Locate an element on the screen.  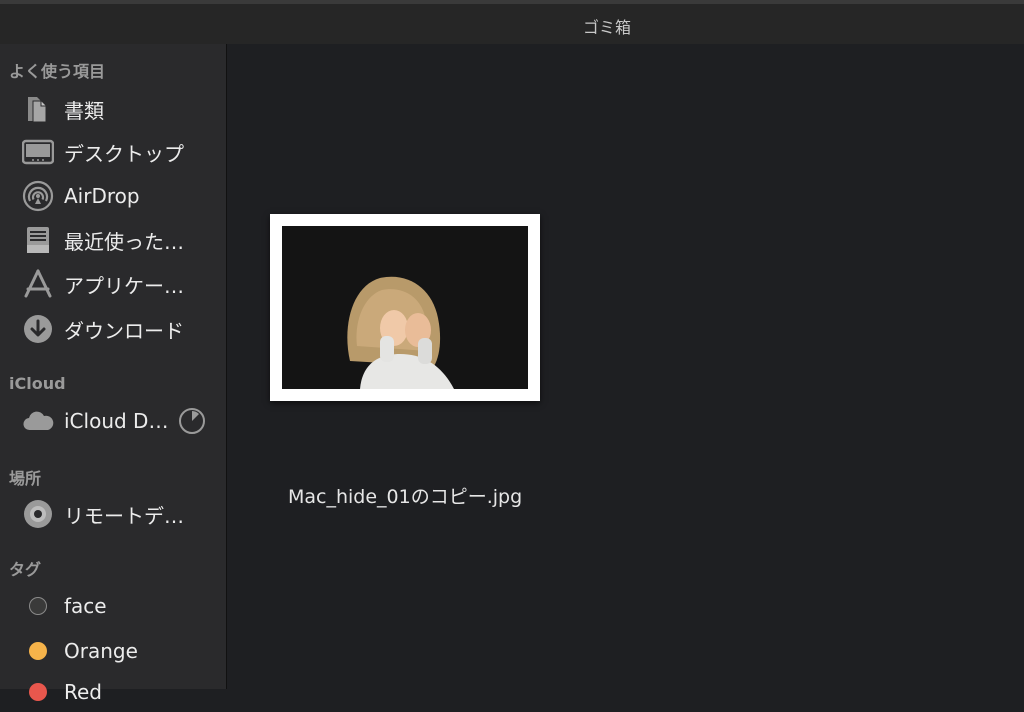
sidebar-item-documents: 書類 is located at coordinates (113, 109).